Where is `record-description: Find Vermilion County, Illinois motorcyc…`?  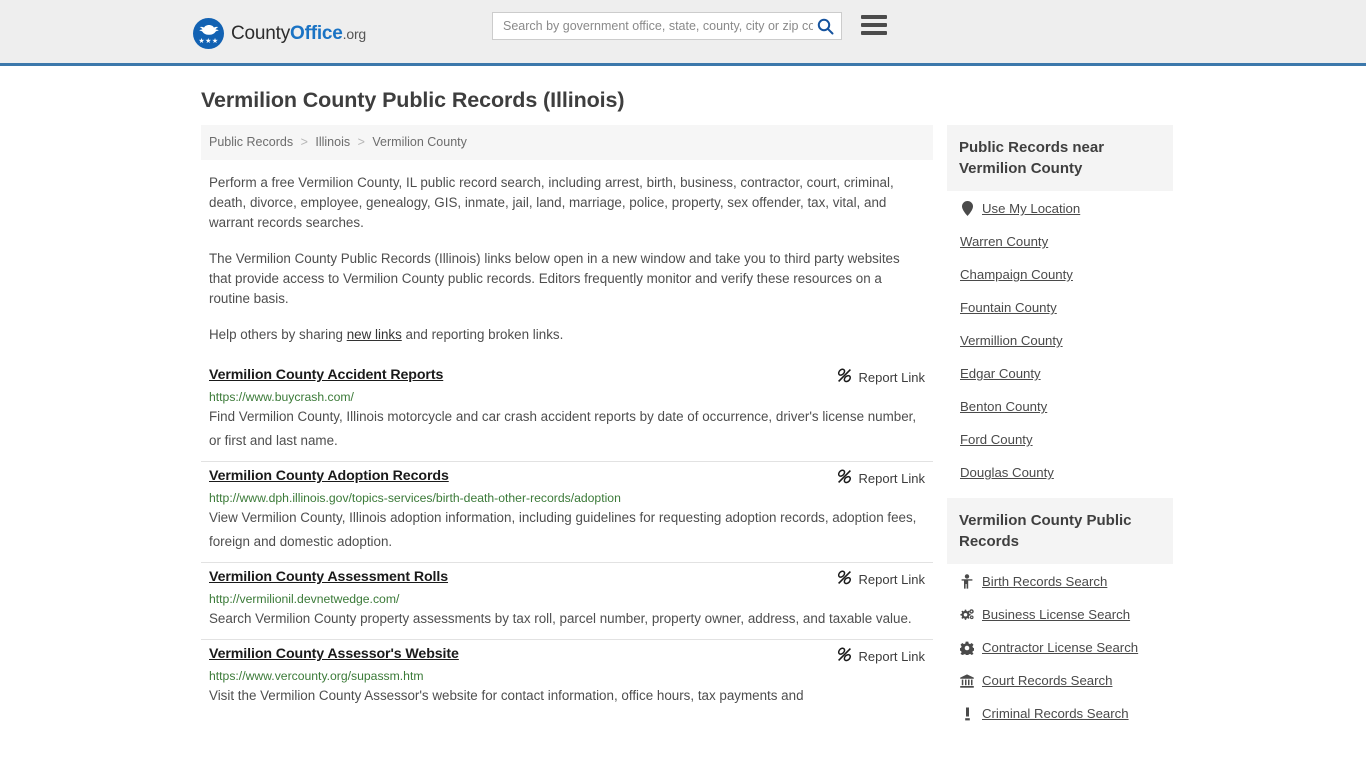
record-description: Find Vermilion County, Illinois motorcyc… is located at coordinates (563, 428).